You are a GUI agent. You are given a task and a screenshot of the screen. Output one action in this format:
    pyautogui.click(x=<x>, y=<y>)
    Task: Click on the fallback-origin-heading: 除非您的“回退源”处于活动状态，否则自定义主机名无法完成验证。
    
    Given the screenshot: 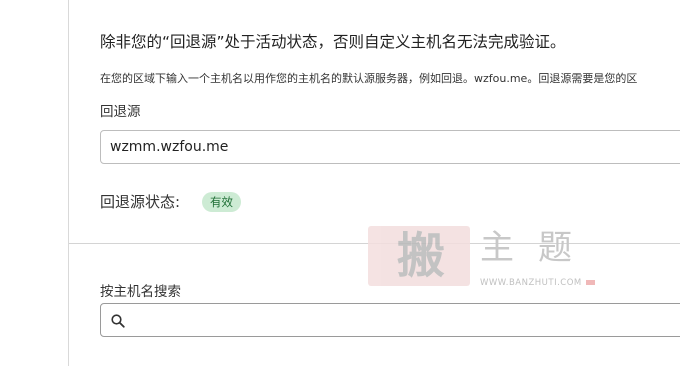 What is the action you would take?
    pyautogui.click(x=333, y=42)
    